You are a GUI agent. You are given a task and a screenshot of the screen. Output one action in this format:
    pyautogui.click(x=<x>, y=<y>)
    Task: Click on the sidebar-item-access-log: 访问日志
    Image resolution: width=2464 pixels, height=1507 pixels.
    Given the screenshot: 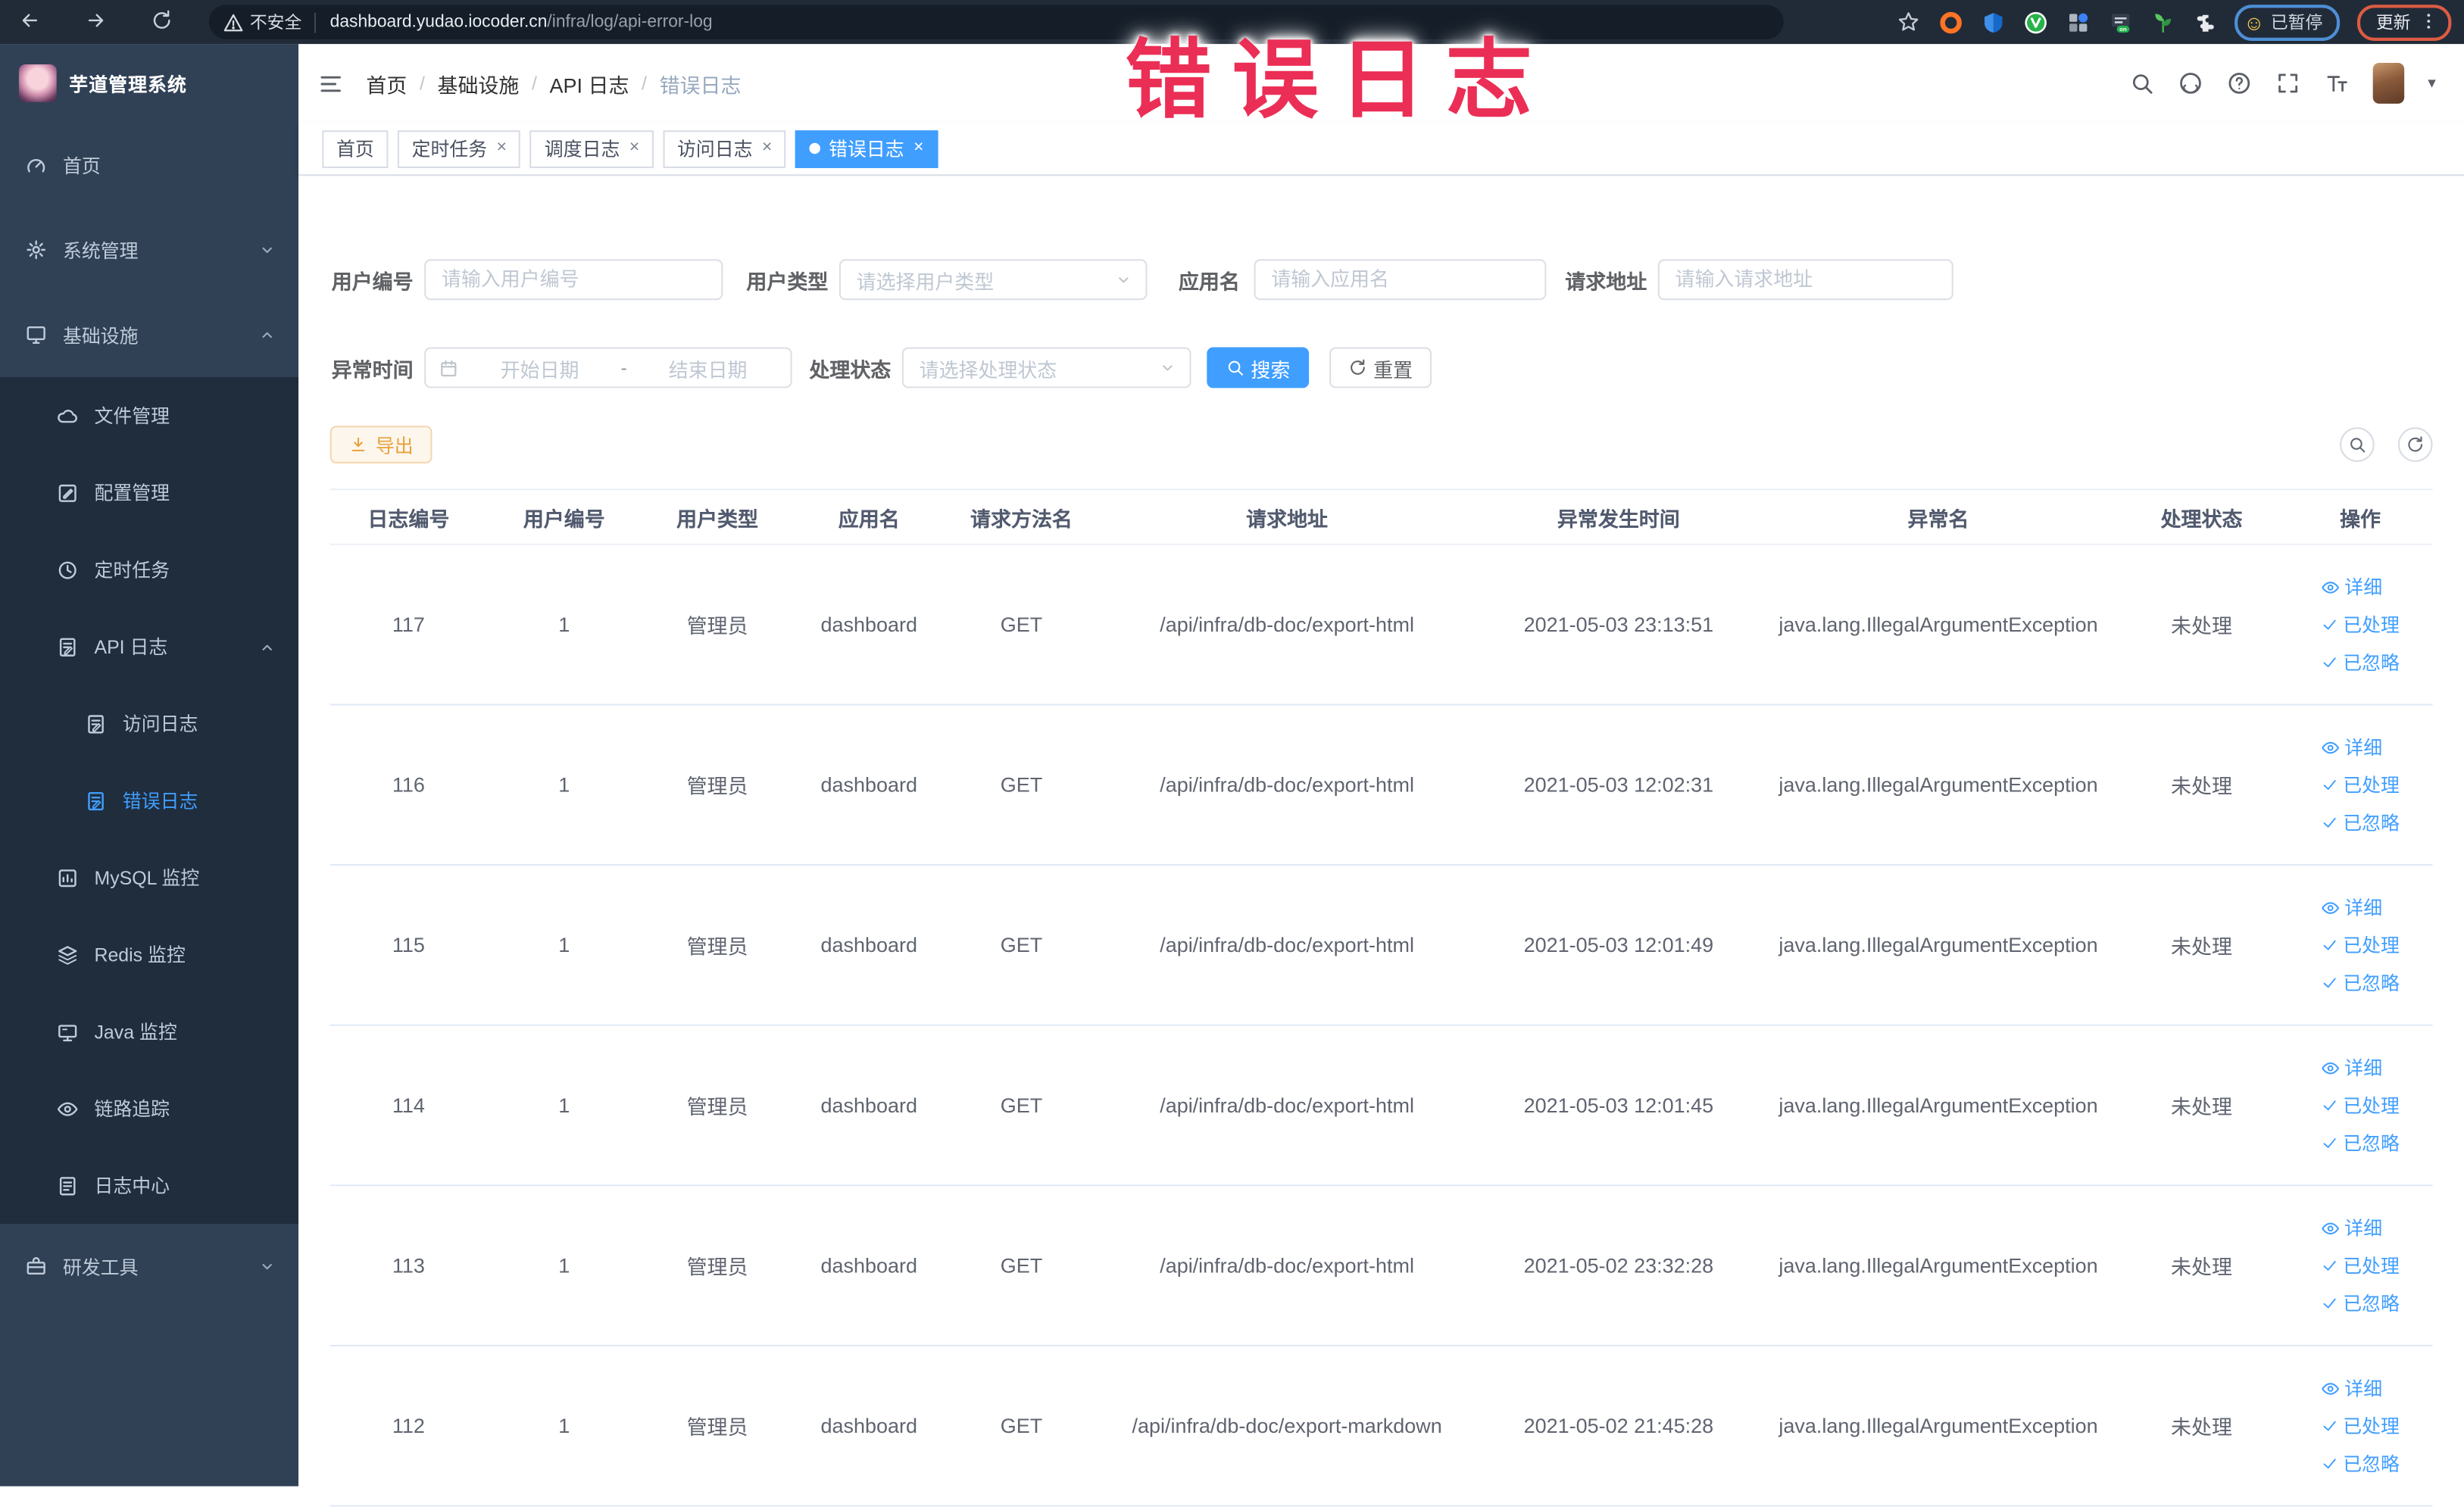 What is the action you would take?
    pyautogui.click(x=149, y=724)
    